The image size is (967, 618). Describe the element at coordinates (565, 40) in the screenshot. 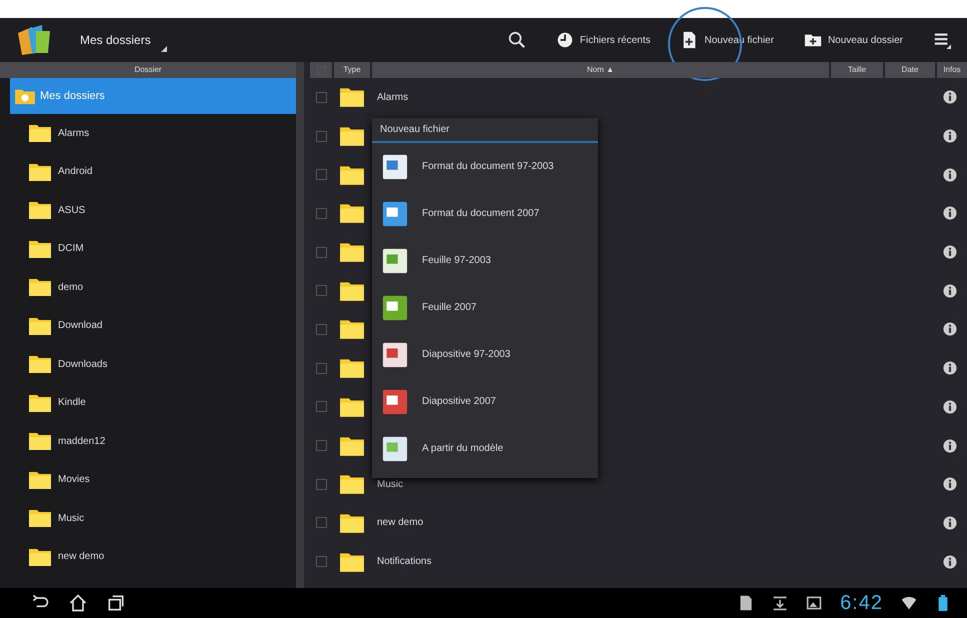

I see `clock-icon` at that location.